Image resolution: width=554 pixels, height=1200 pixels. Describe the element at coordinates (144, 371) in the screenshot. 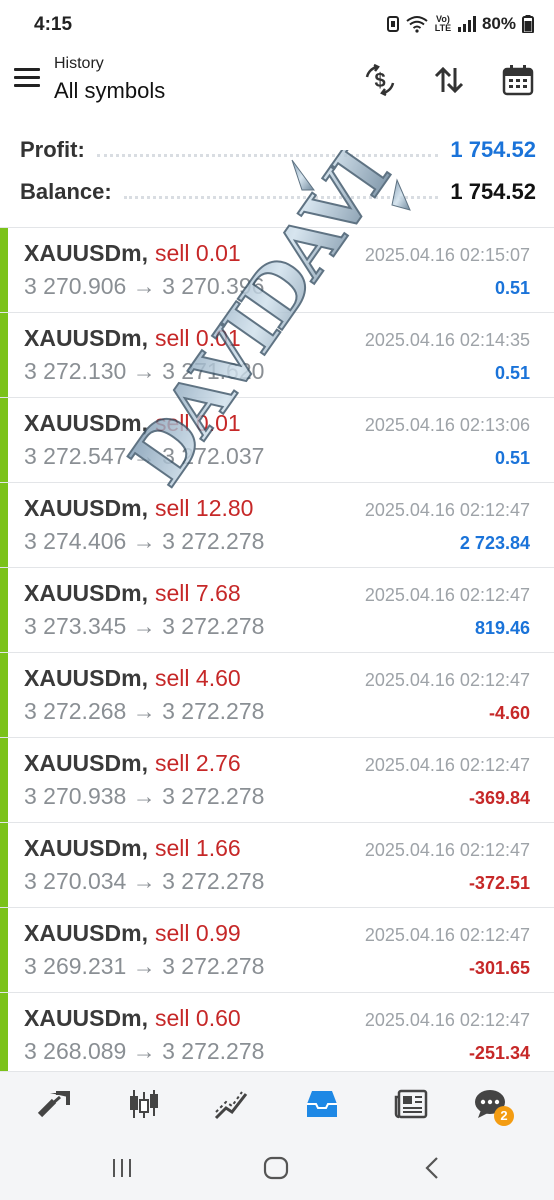

I see `trade-prices: 3 272.130 → 3 271.620` at that location.